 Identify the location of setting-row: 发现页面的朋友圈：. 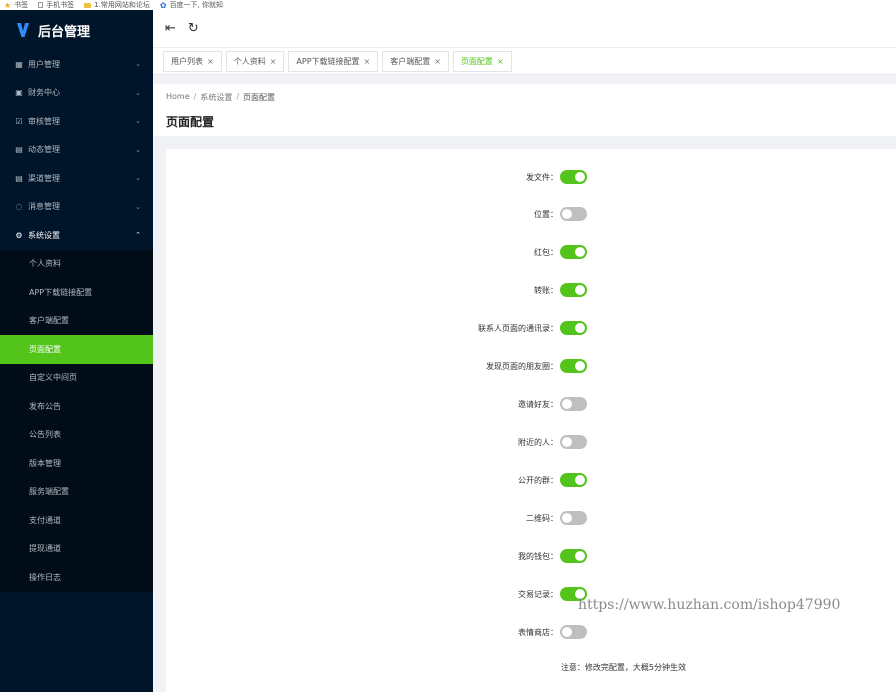
(376, 366).